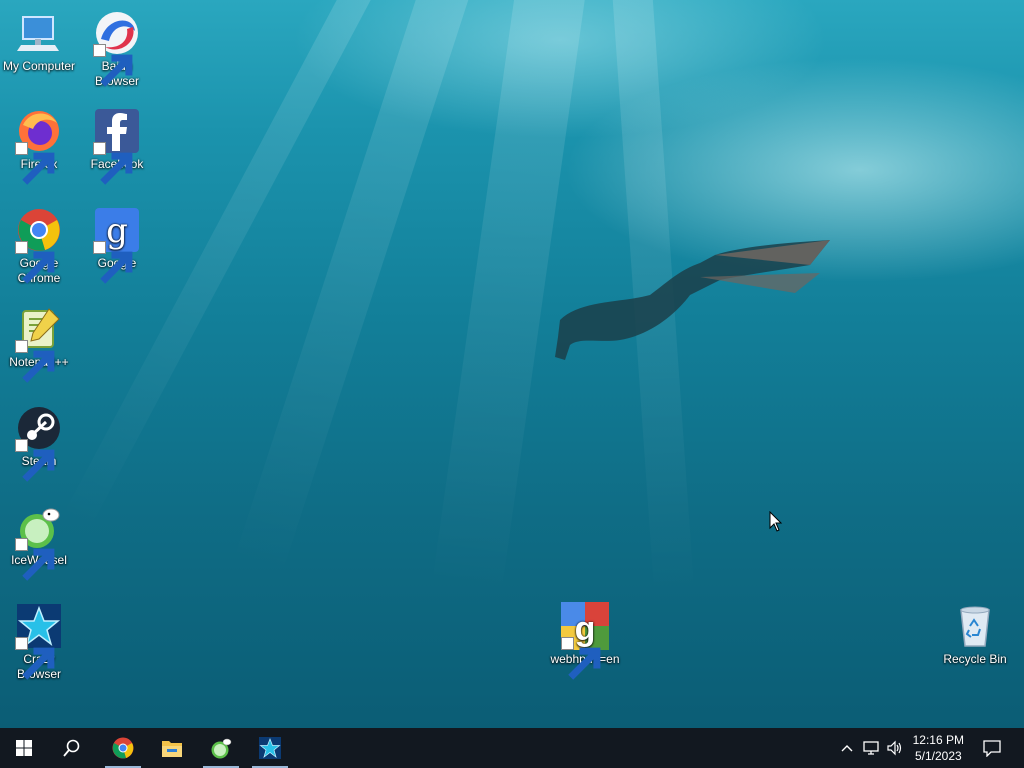  I want to click on search-button, so click(72, 748).